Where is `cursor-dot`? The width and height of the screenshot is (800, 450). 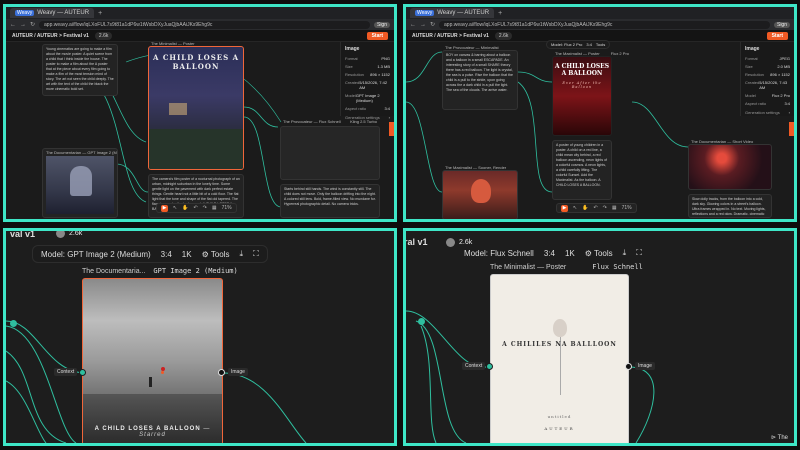 cursor-dot is located at coordinates (162, 372).